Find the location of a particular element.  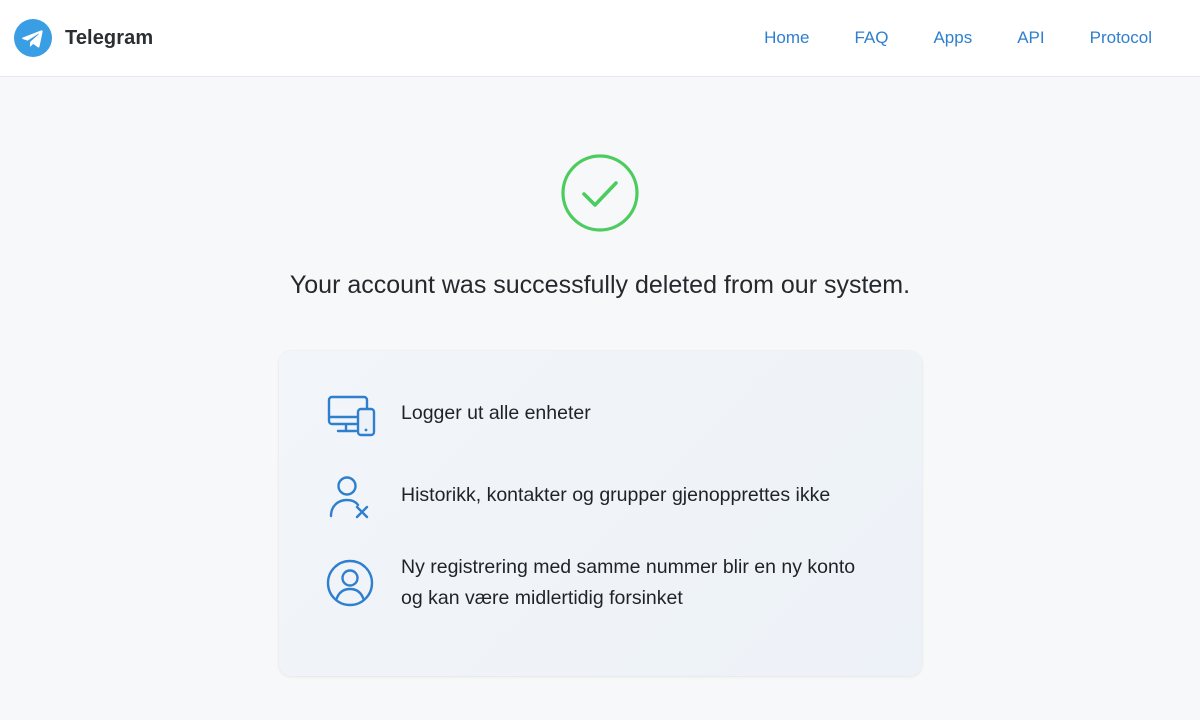

nav-faq-link: FAQ is located at coordinates (871, 38).